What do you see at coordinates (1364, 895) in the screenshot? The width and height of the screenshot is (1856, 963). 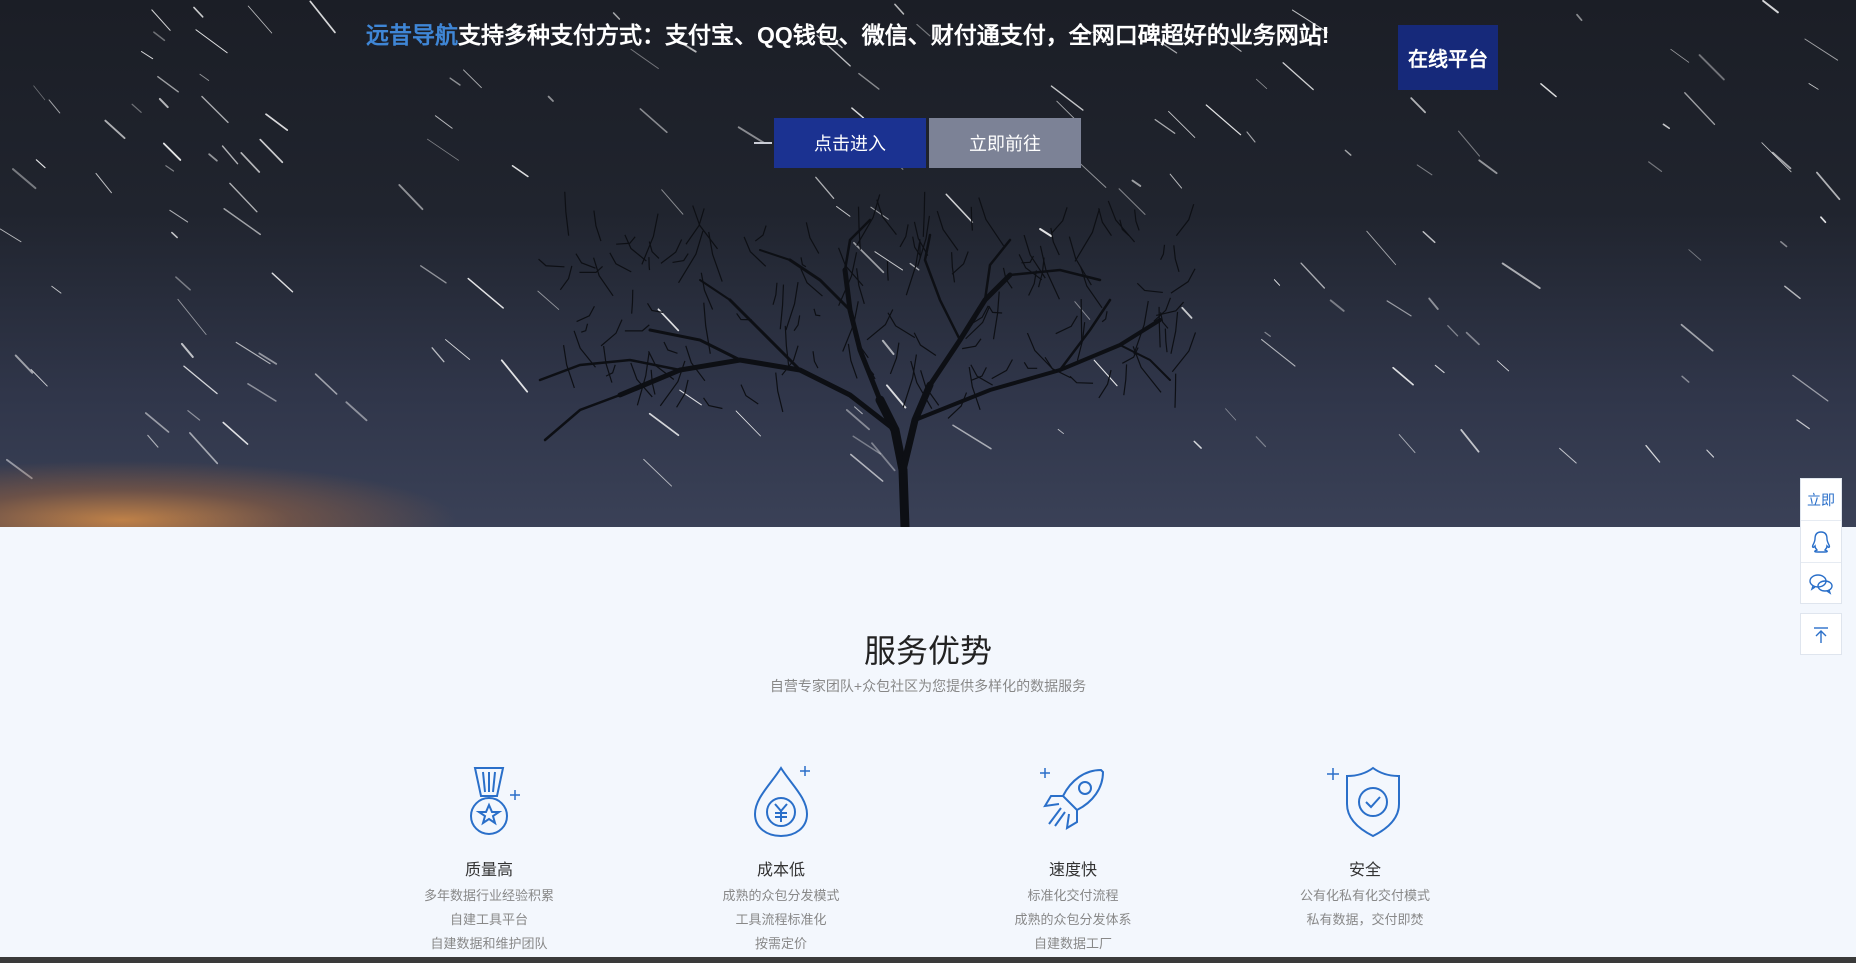 I see `feature-line: 公有化私有化交付模式` at bounding box center [1364, 895].